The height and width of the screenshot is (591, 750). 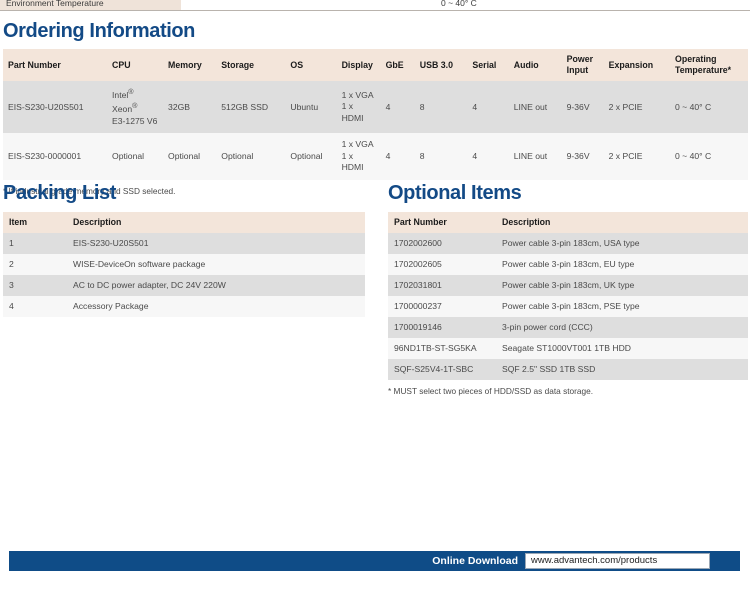 I want to click on cell-cpu: Intel® Xeon® E3-1275 V6, so click(x=135, y=107).